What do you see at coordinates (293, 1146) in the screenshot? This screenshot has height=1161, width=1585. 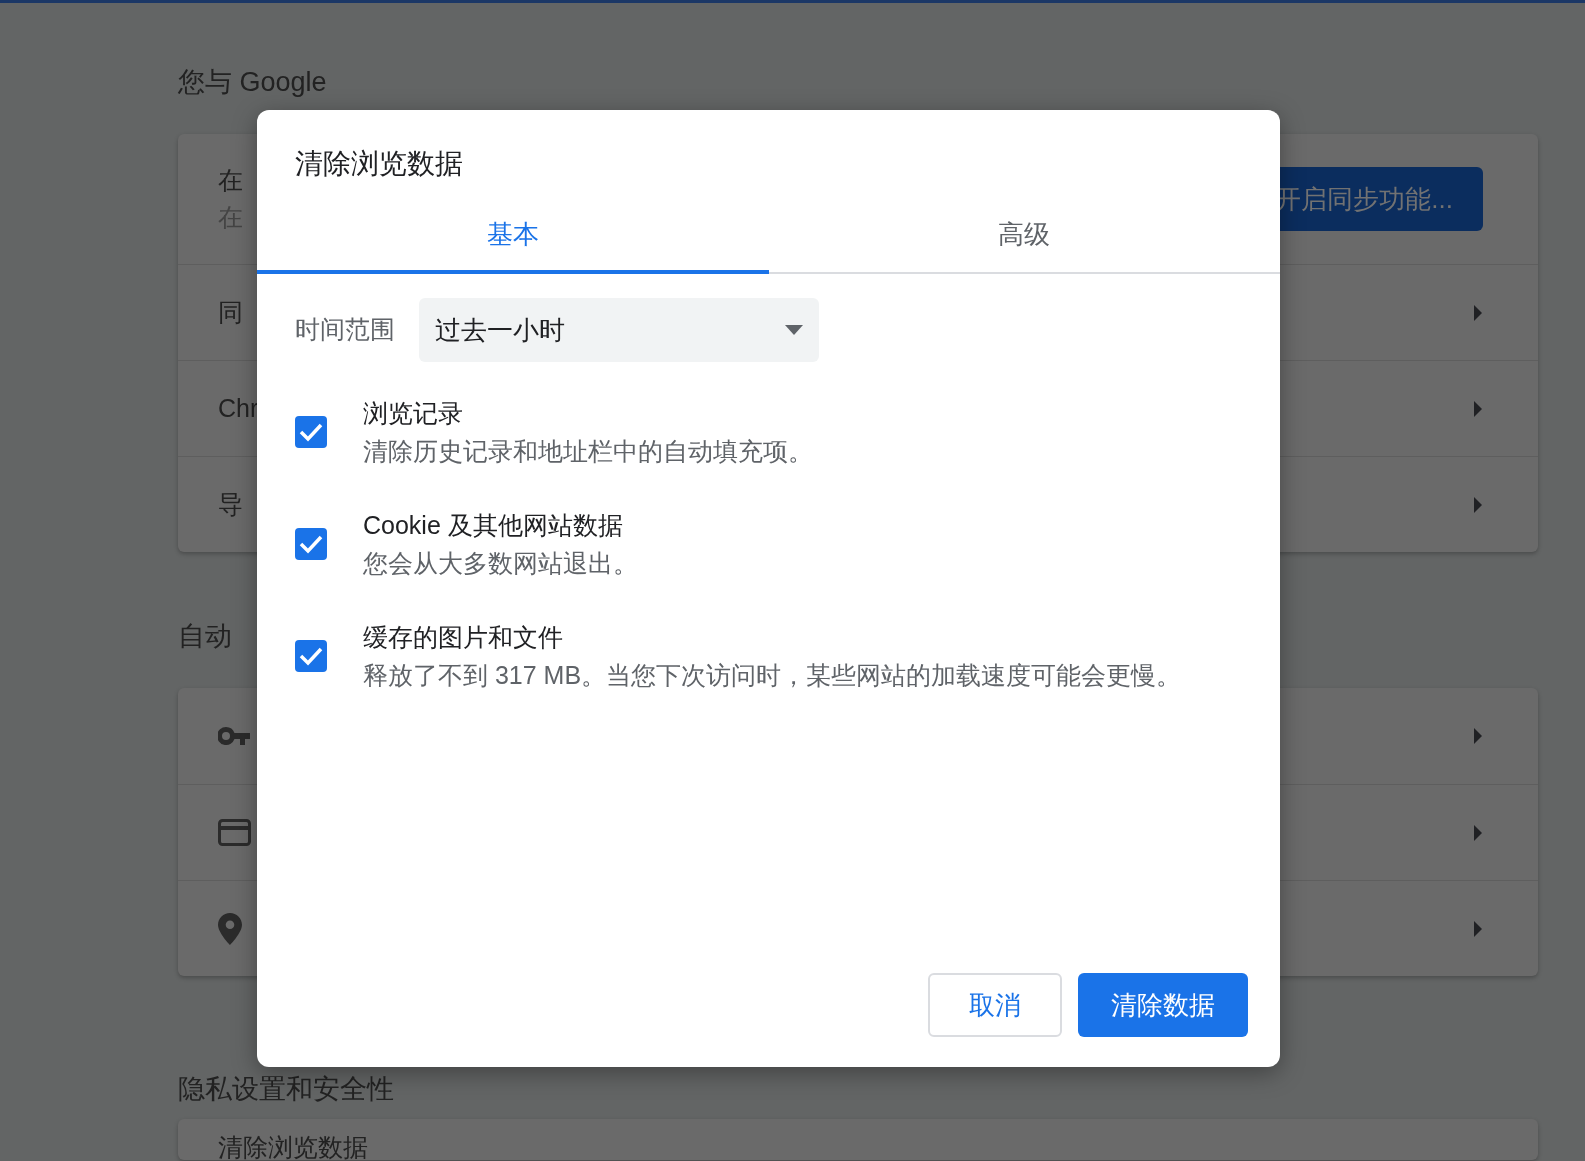 I see `row-title: 清除浏览数据` at bounding box center [293, 1146].